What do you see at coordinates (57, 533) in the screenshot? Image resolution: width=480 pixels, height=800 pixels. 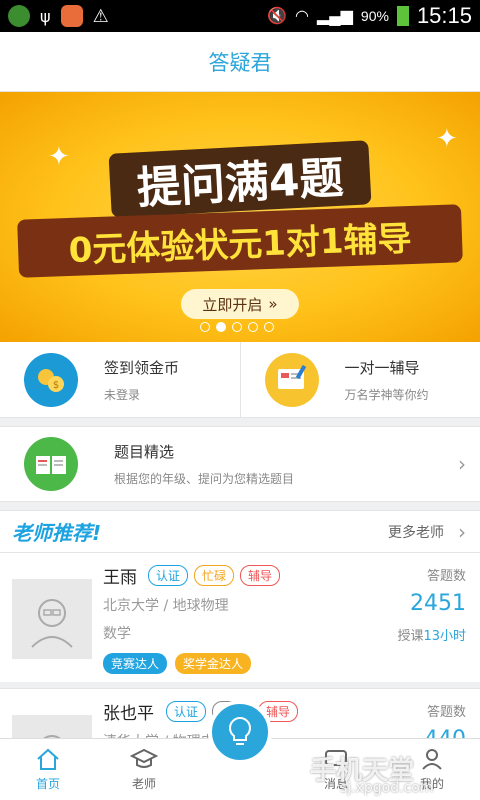 I see `teacher-recommend-title: 老师推荐!` at bounding box center [57, 533].